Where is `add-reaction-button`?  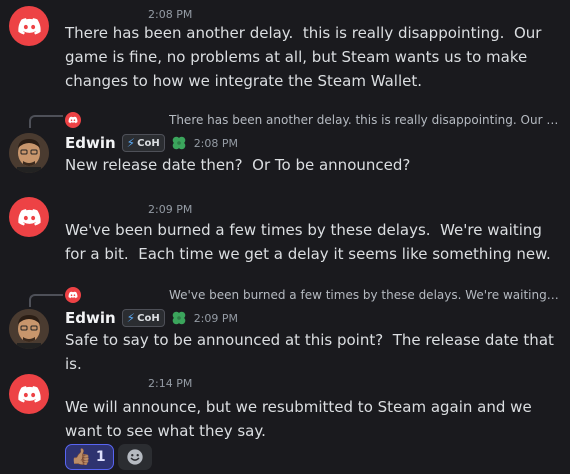 add-reaction-button is located at coordinates (134, 457).